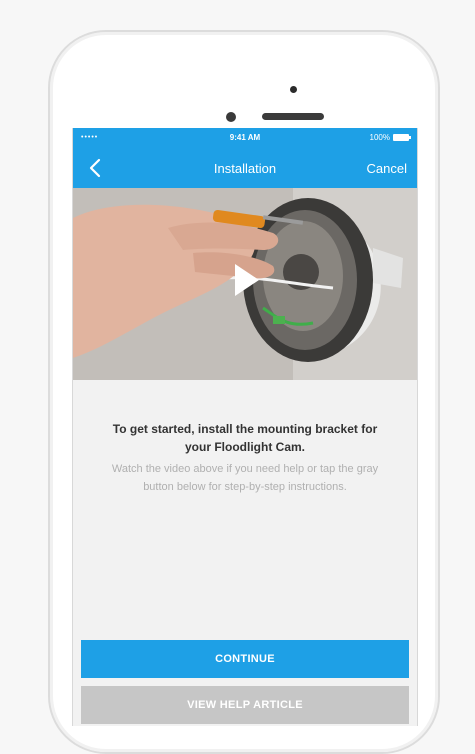 The height and width of the screenshot is (754, 475). What do you see at coordinates (293, 89) in the screenshot?
I see `front-camera` at bounding box center [293, 89].